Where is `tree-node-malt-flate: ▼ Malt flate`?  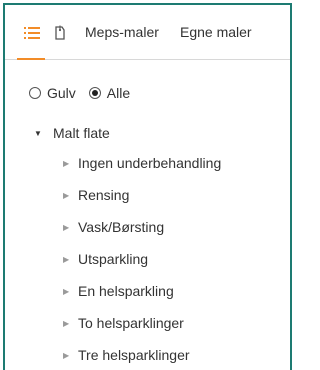 tree-node-malt-flate: ▼ Malt flate is located at coordinates (72, 133).